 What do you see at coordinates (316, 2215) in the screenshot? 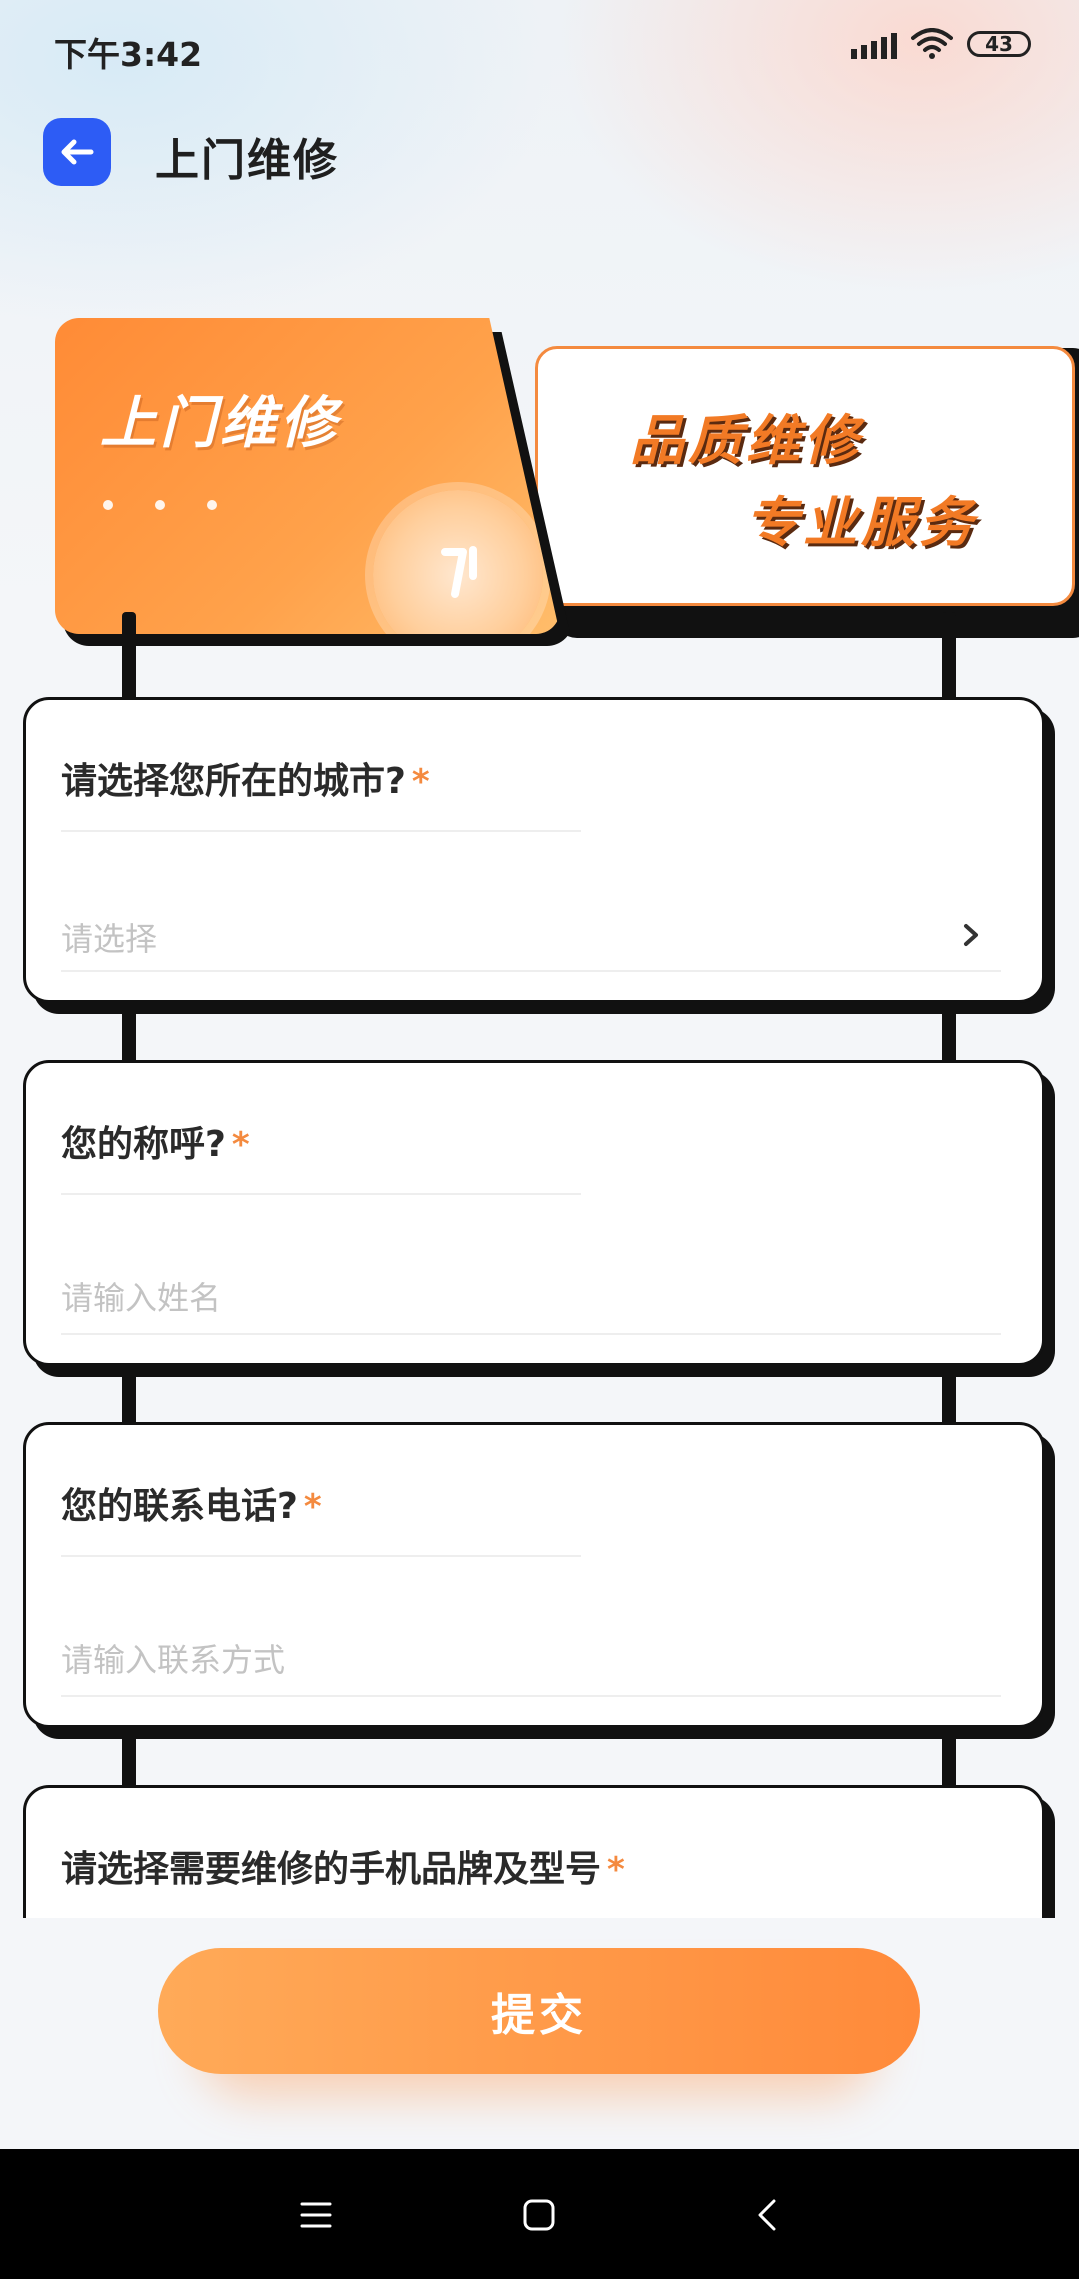
I see `menu-icon` at bounding box center [316, 2215].